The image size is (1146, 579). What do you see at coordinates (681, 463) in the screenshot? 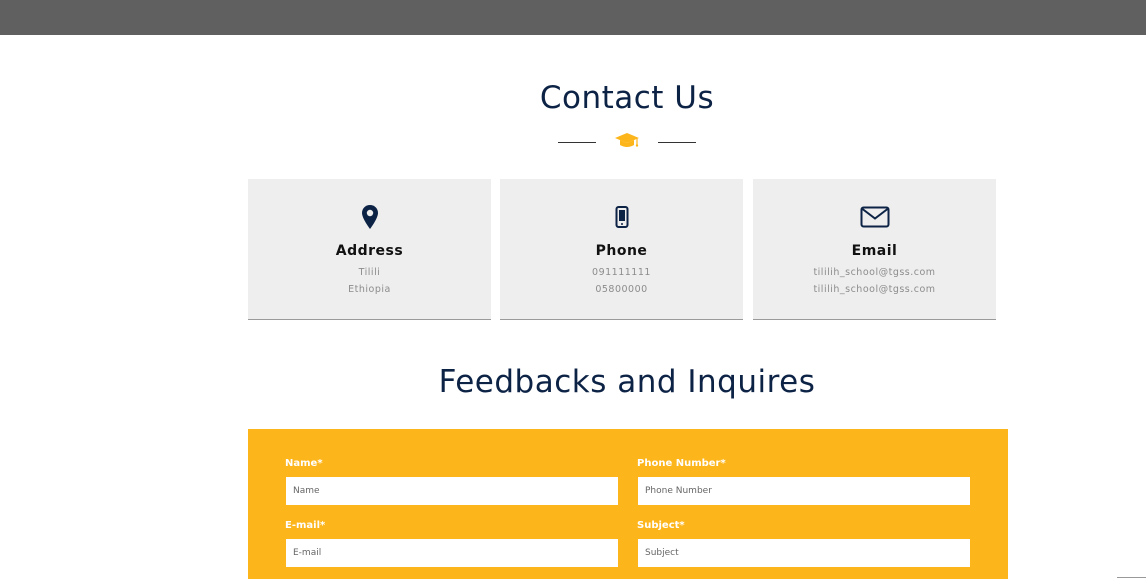
I see `phone-number-label: Phone Number*` at bounding box center [681, 463].